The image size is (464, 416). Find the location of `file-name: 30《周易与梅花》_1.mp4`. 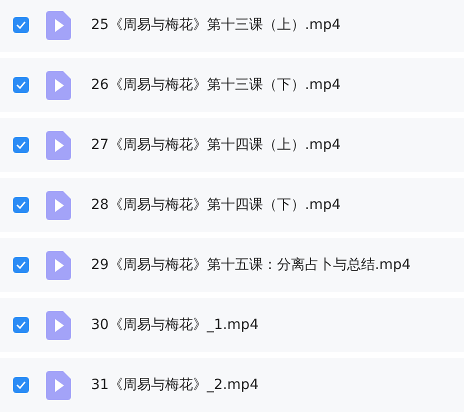

file-name: 30《周易与梅花》_1.mp4 is located at coordinates (175, 325).